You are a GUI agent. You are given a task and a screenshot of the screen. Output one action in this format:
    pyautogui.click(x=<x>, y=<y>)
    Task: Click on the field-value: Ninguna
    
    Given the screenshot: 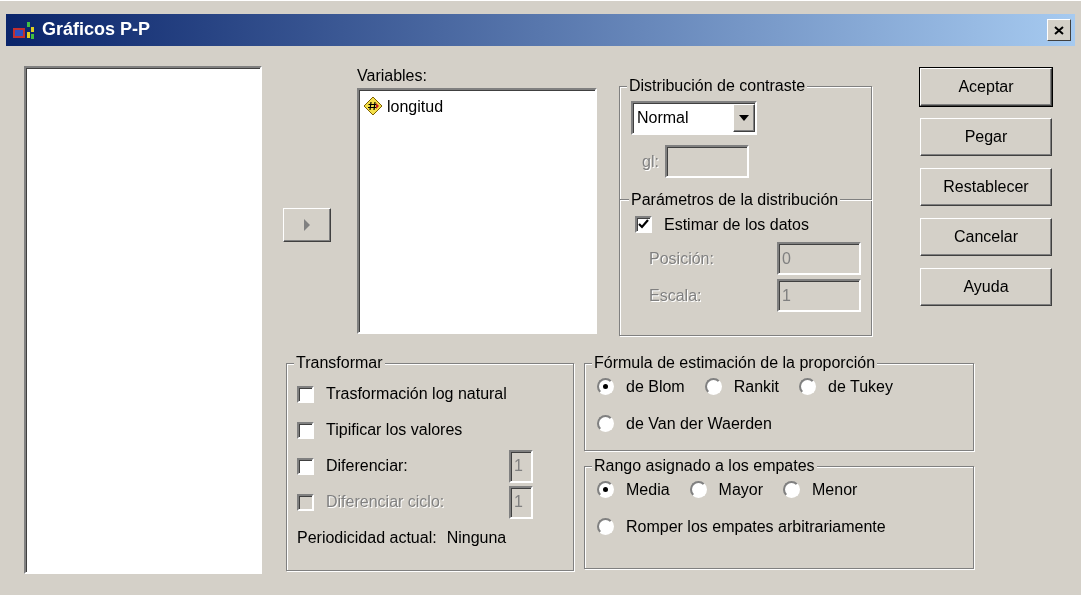 What is the action you would take?
    pyautogui.click(x=476, y=538)
    